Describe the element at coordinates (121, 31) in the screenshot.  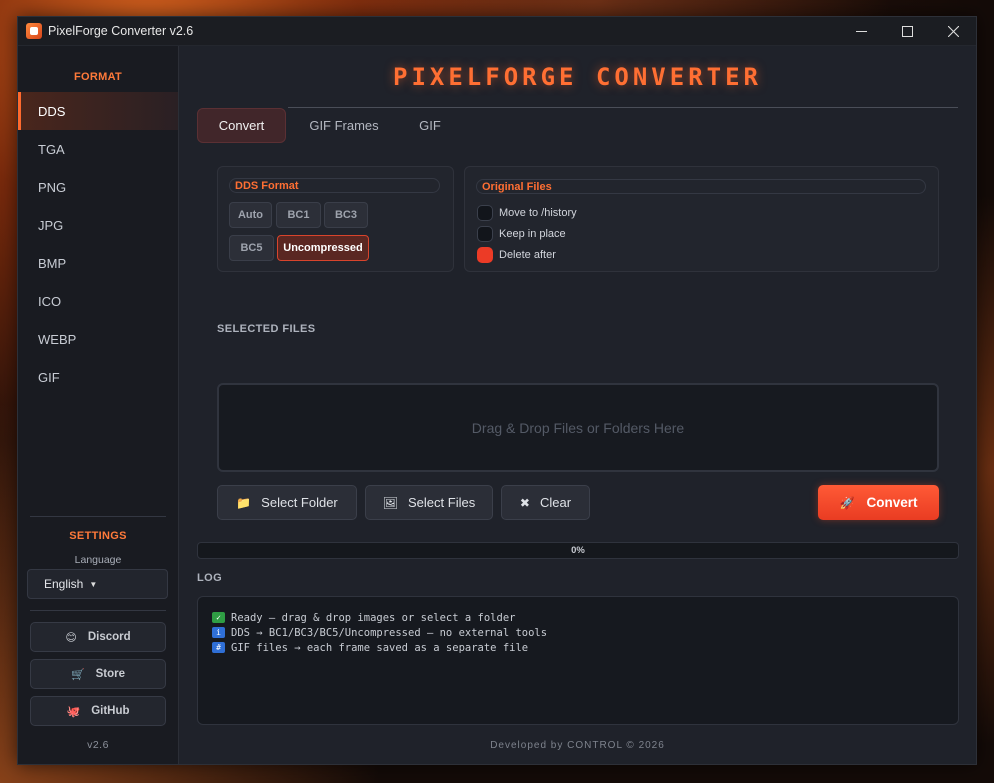
I see `window-title: PixelForge Converter v2.6` at that location.